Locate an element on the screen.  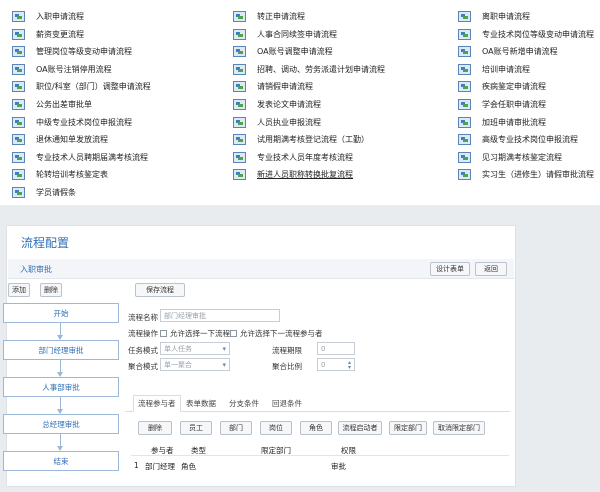
flow-link-label: 新进人员职称转换批复流程 is located at coordinates (305, 175).